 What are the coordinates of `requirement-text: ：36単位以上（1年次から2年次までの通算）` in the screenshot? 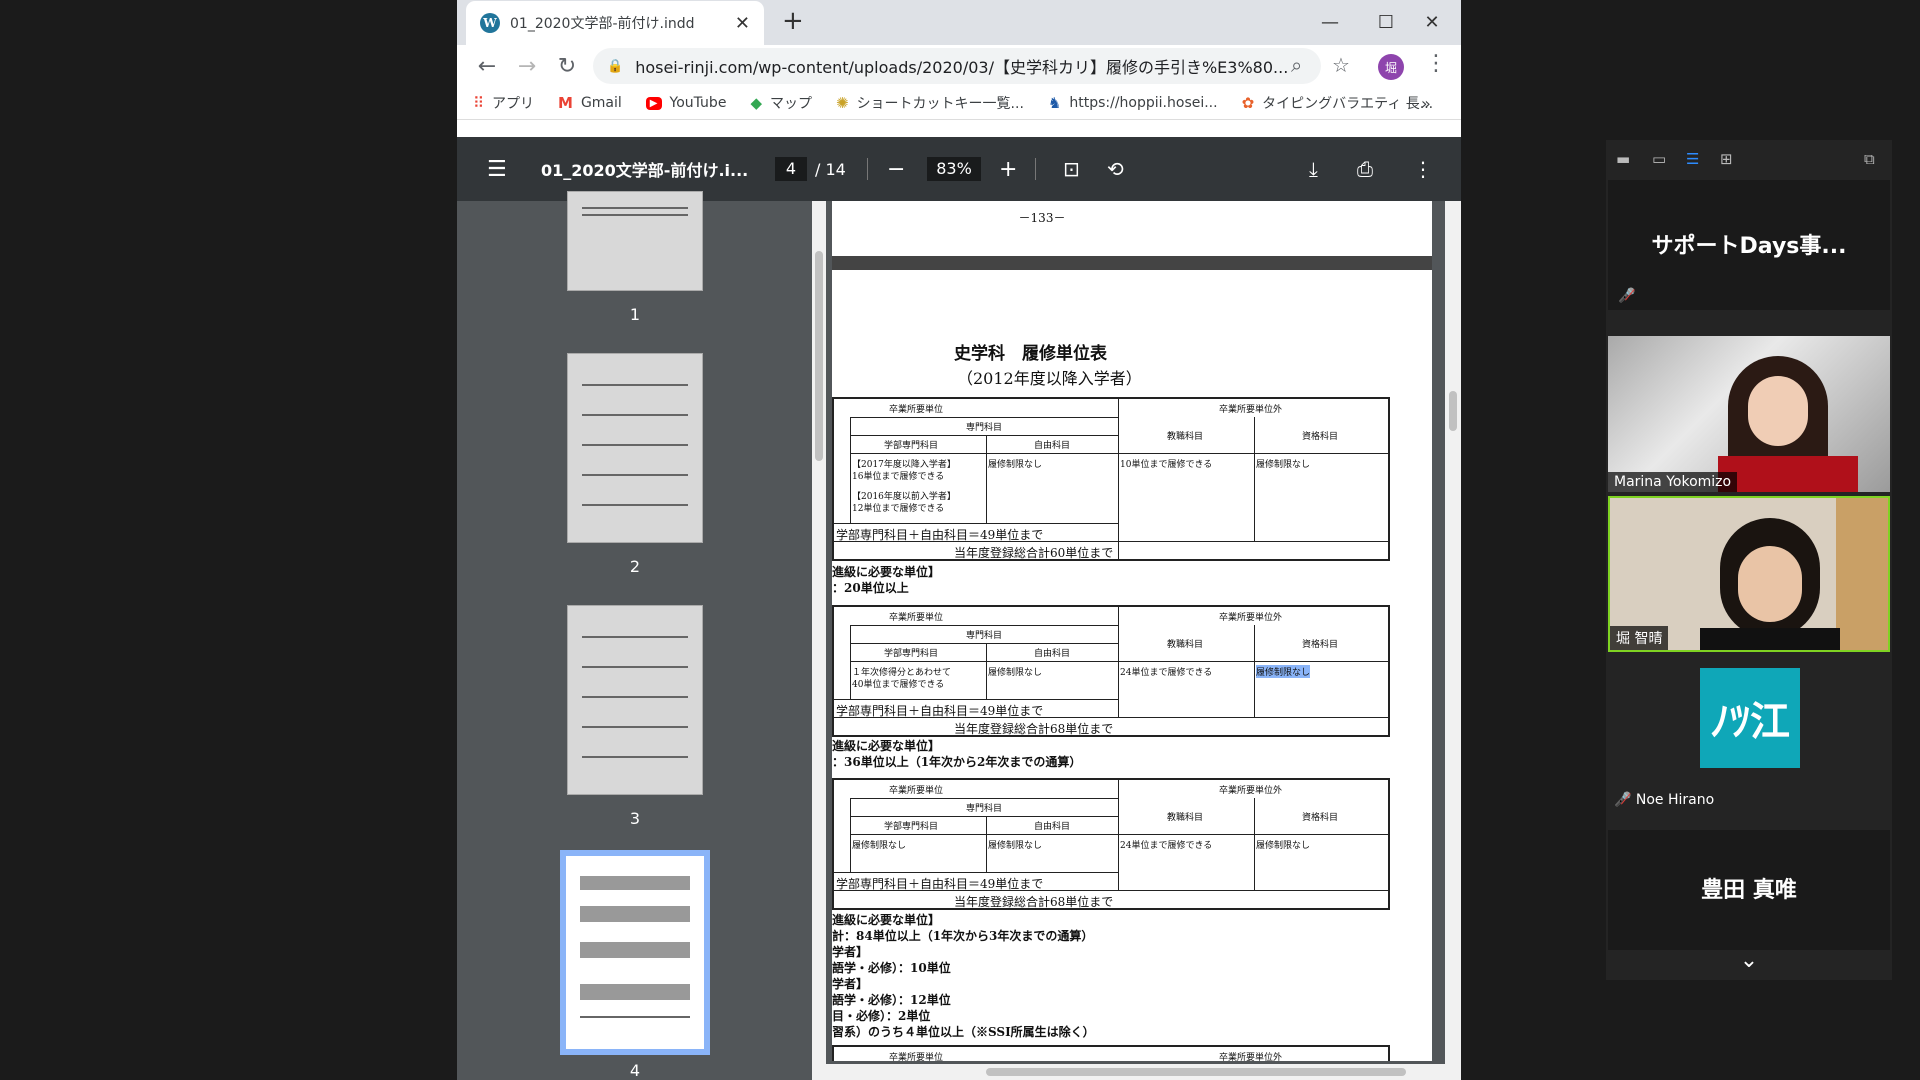 It's located at (957, 762).